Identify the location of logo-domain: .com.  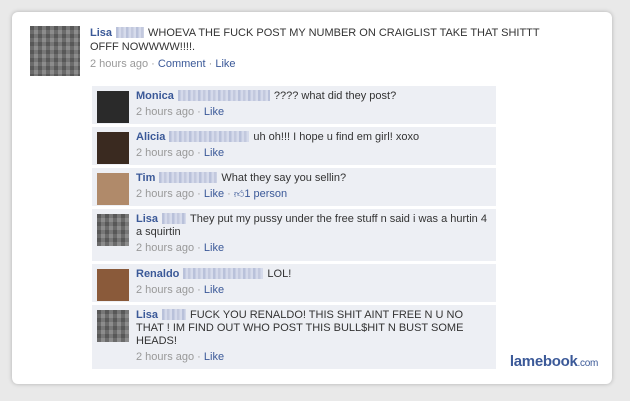
(588, 363).